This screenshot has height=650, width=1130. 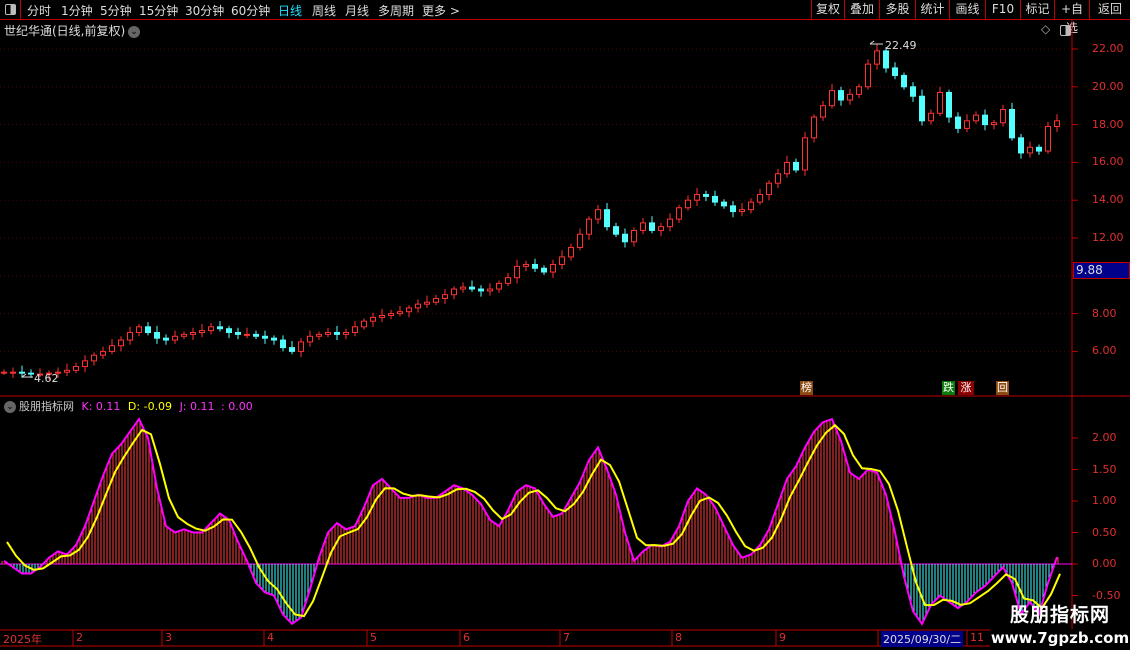 What do you see at coordinates (678, 637) in the screenshot?
I see `date-label: 8` at bounding box center [678, 637].